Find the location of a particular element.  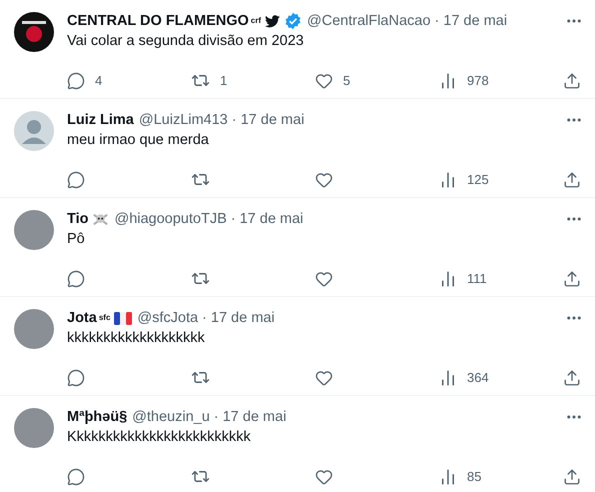

display-name: CENTRAL DO FLAMENGO is located at coordinates (158, 21).